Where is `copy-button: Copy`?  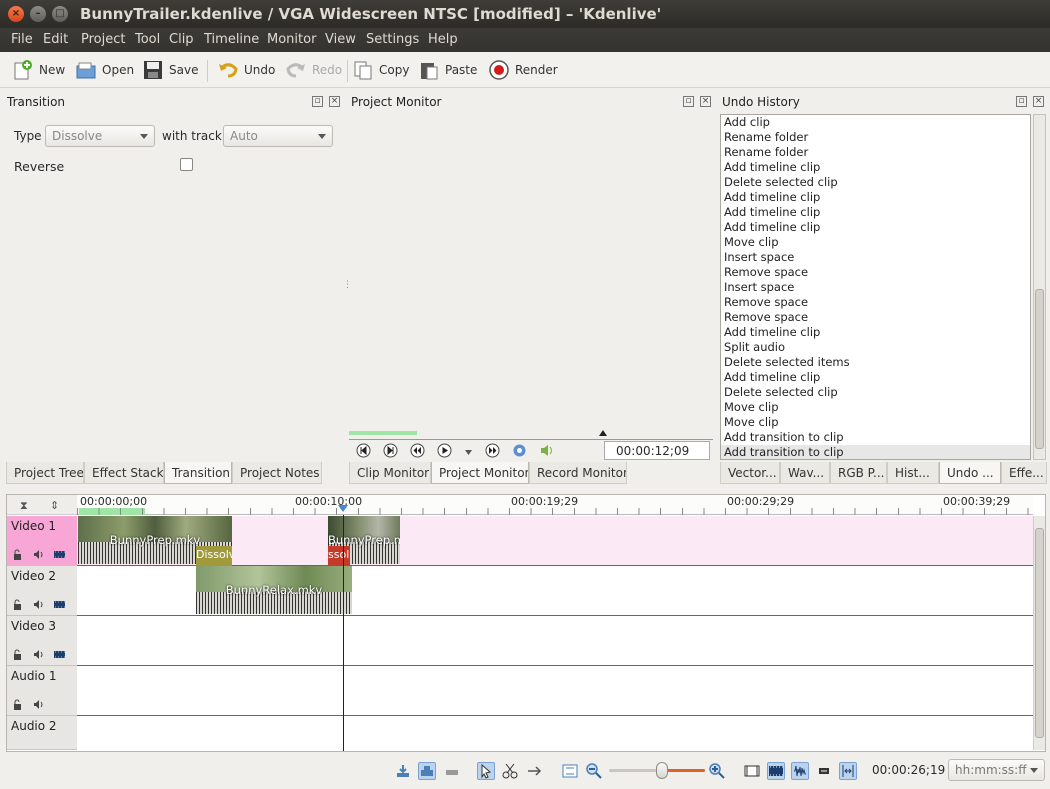 copy-button: Copy is located at coordinates (380, 70).